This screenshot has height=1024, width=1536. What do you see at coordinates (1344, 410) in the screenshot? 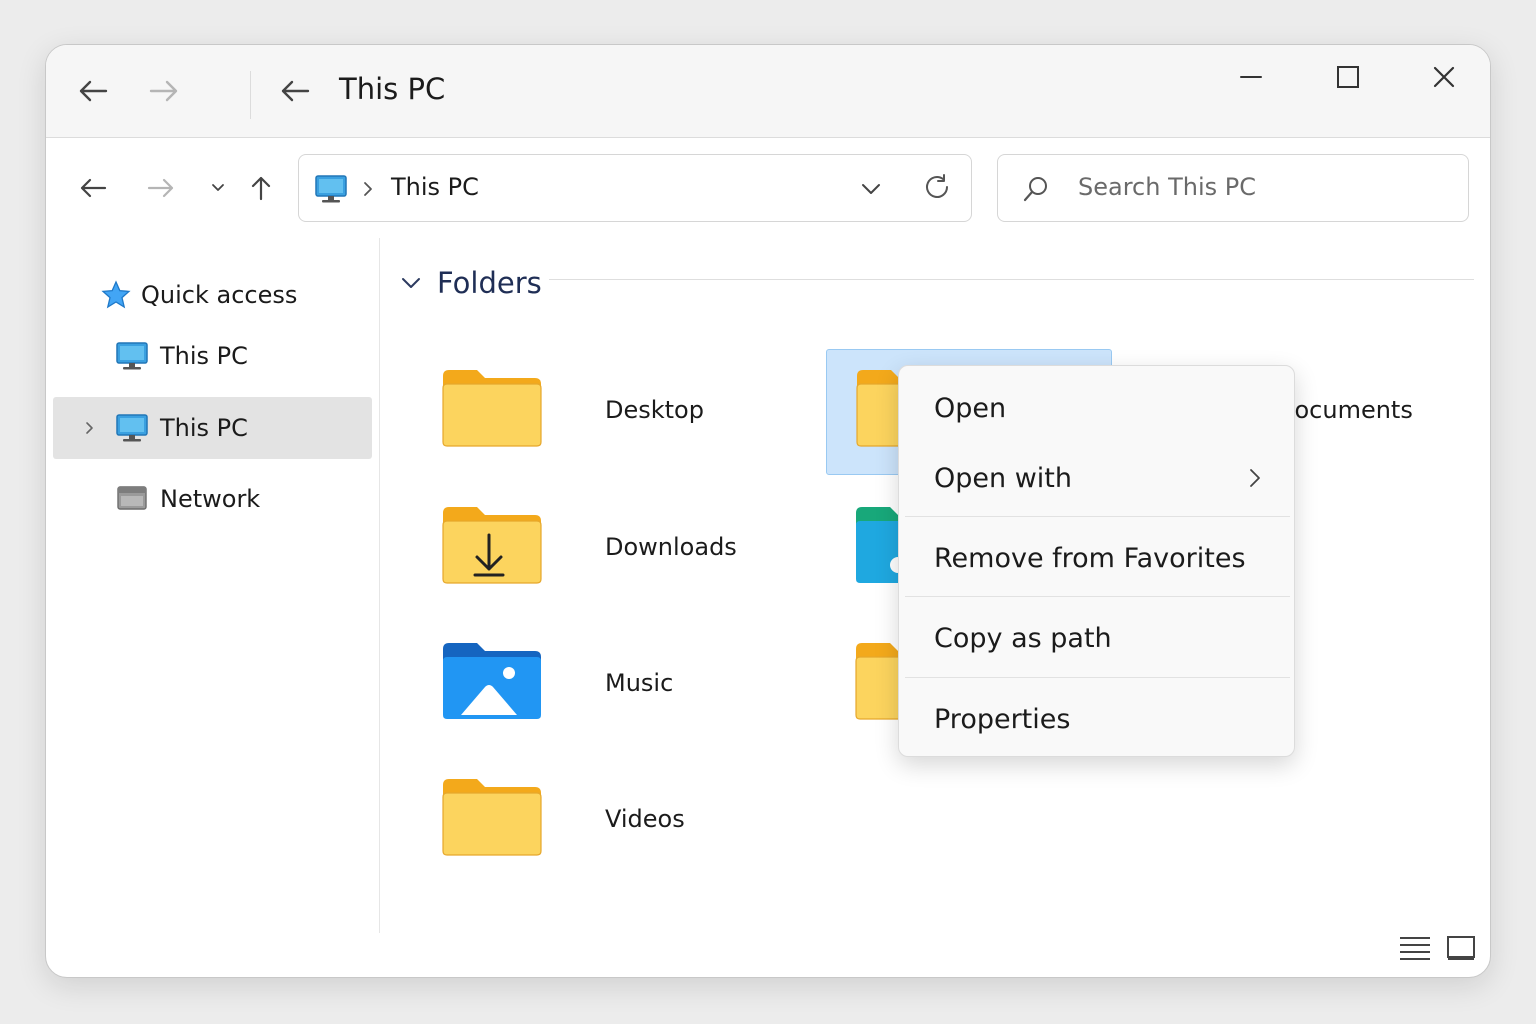
I see `folder-label: Documents` at bounding box center [1344, 410].